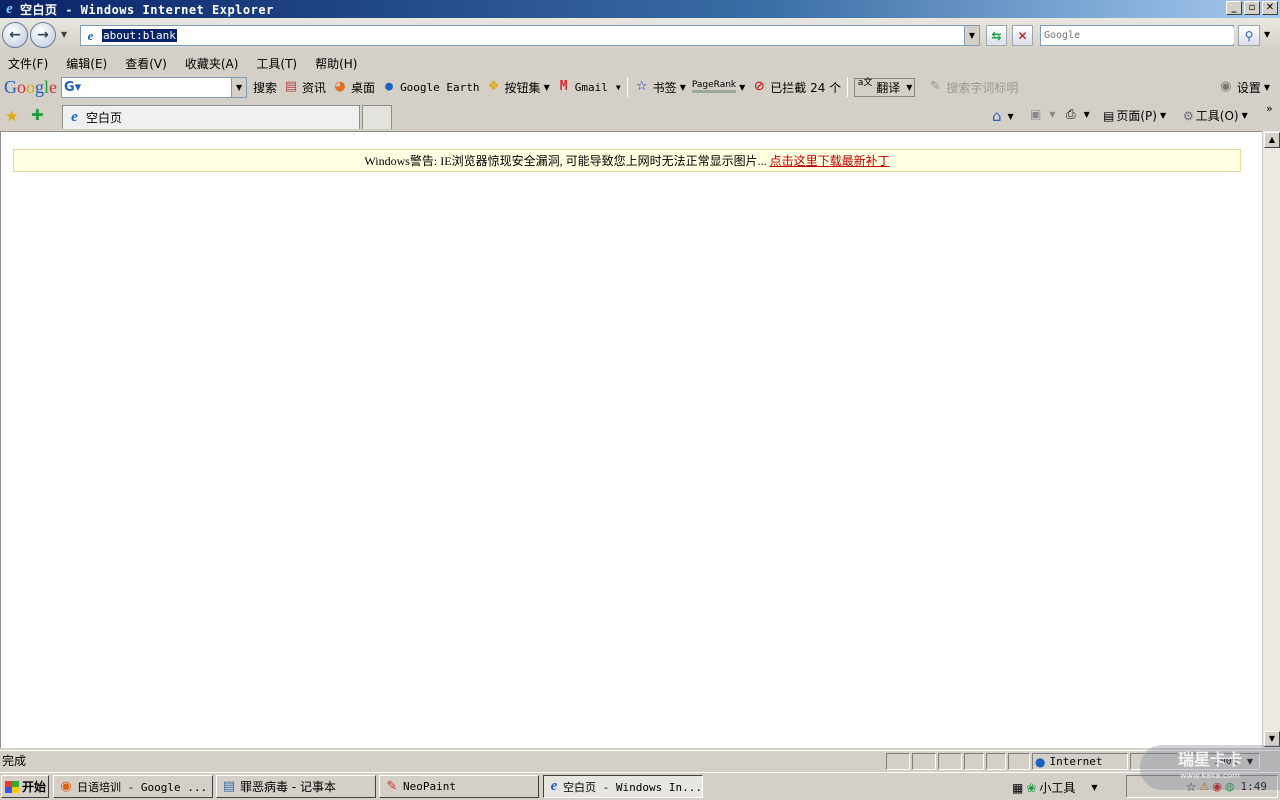 Image resolution: width=1280 pixels, height=800 pixels. I want to click on status-text: 完成, so click(14, 761).